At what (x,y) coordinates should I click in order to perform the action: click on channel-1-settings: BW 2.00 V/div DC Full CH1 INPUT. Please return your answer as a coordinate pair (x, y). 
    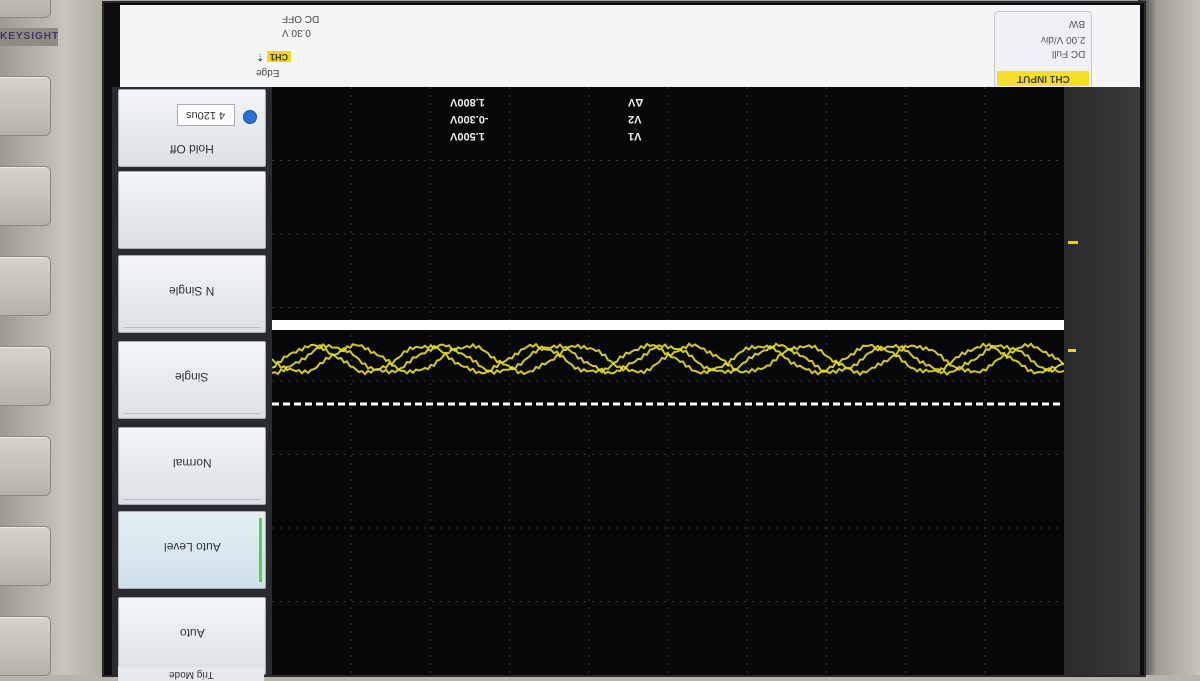
    Looking at the image, I should click on (1043, 50).